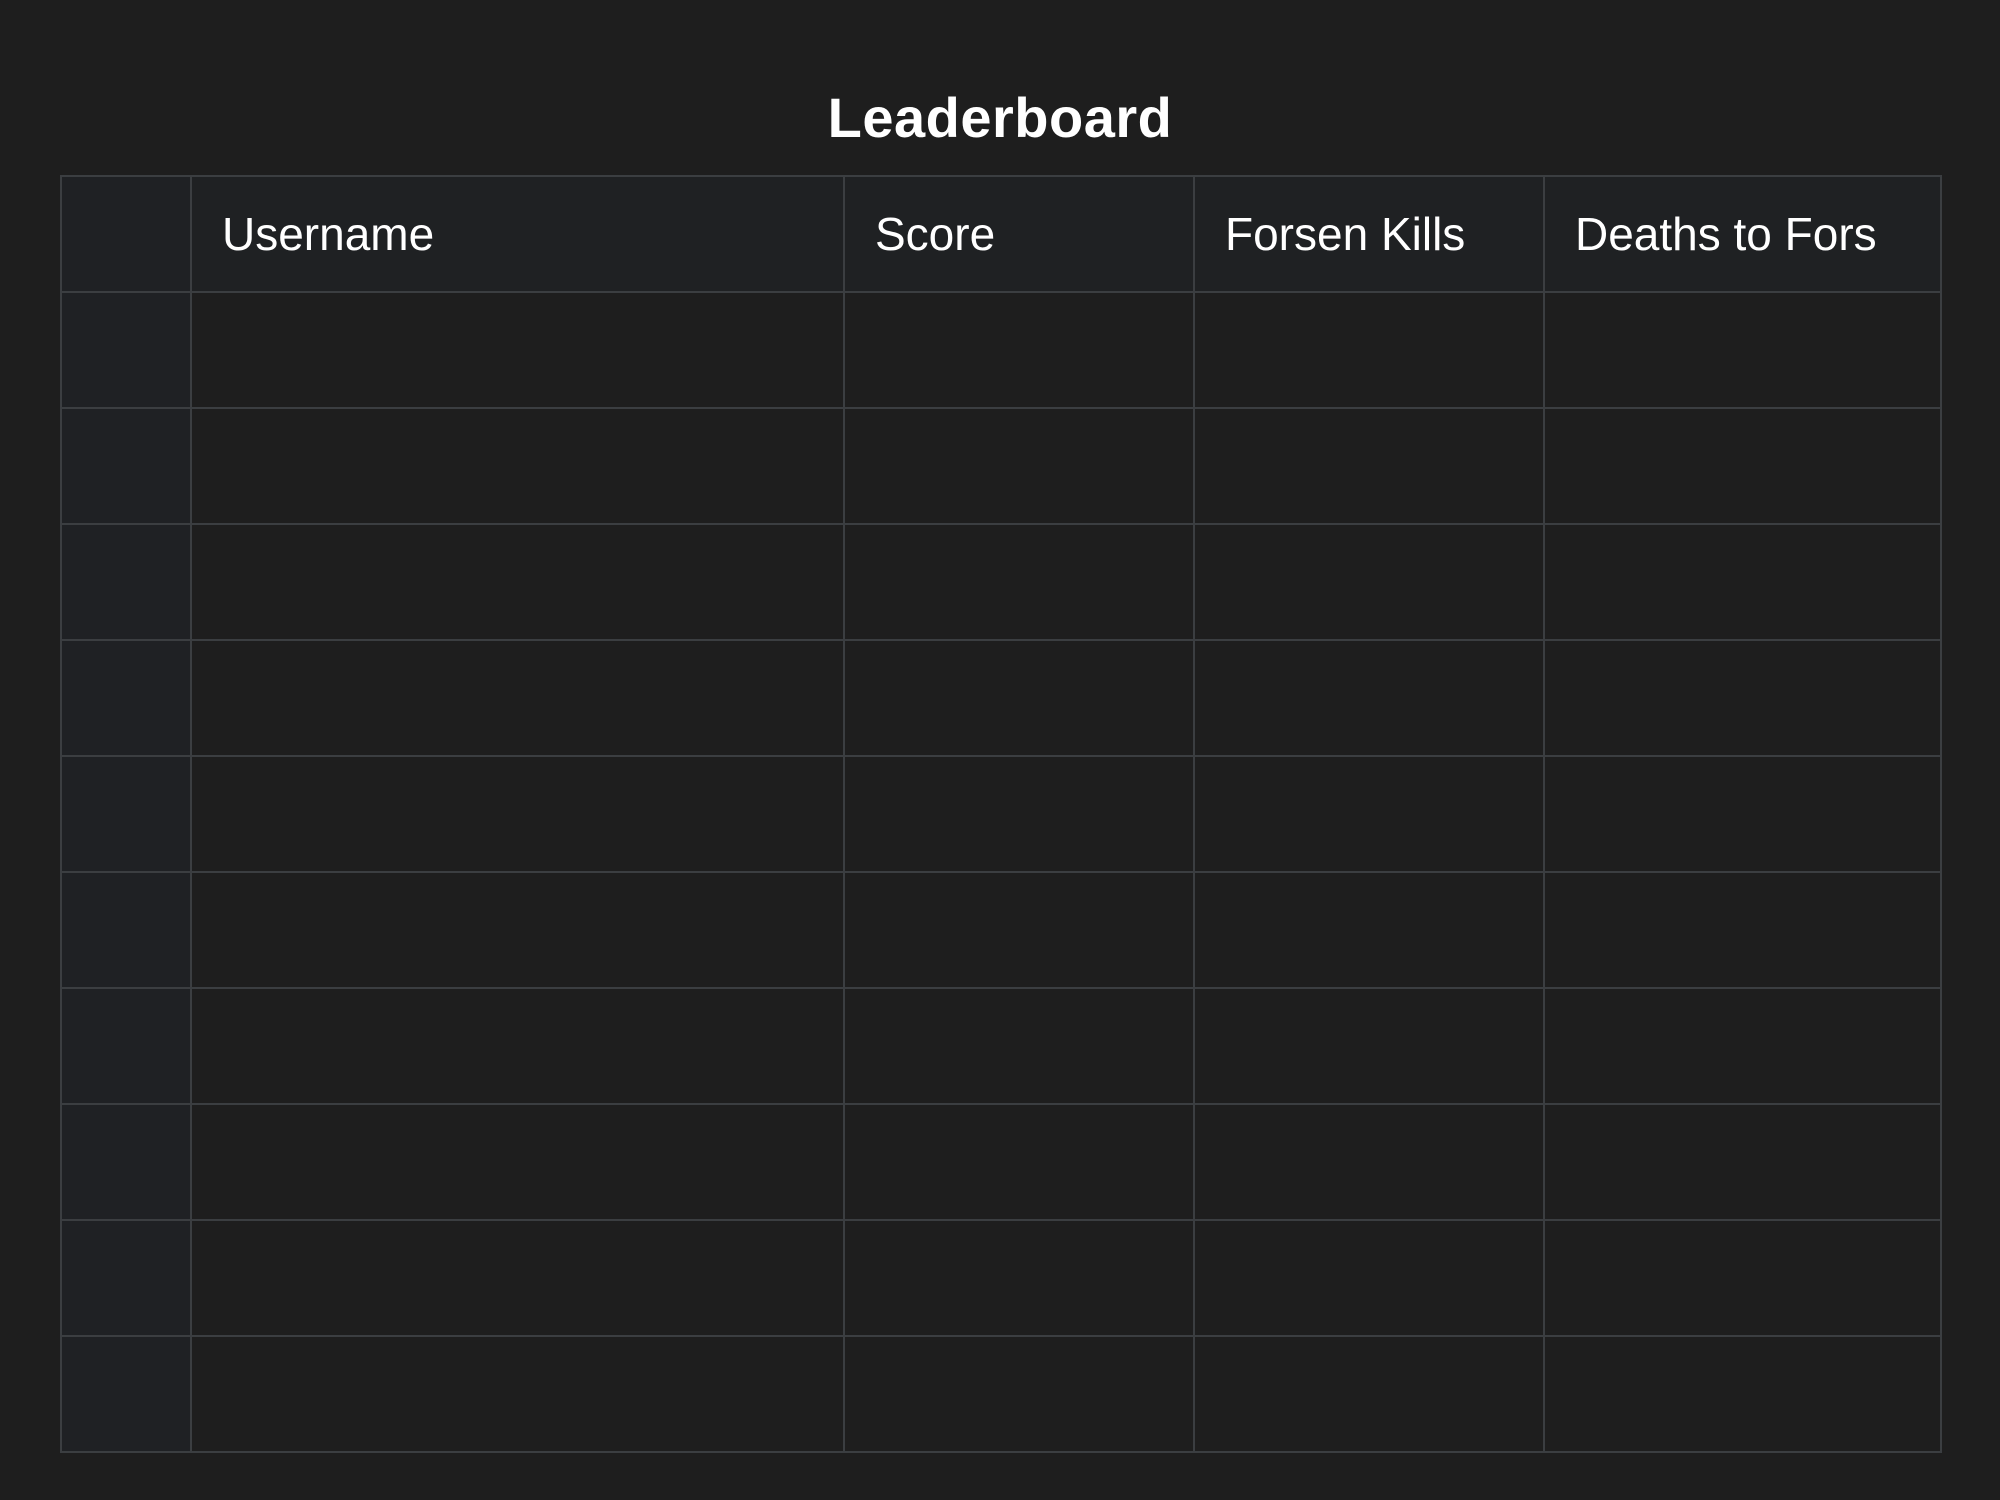 The image size is (2000, 1500). I want to click on column-header-rank, so click(126, 234).